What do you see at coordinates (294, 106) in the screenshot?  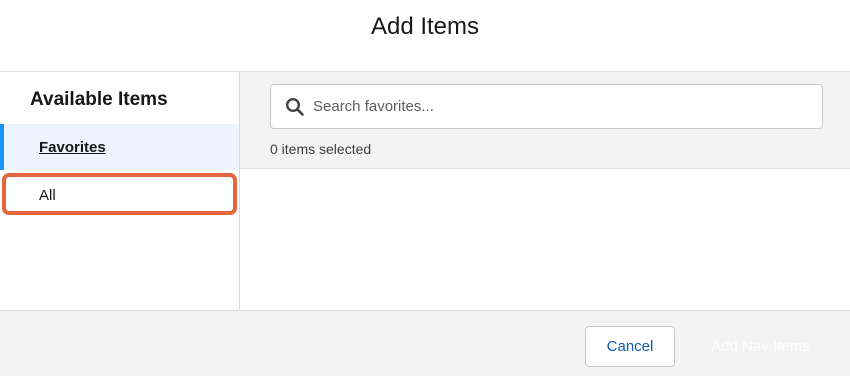 I see `search-icon` at bounding box center [294, 106].